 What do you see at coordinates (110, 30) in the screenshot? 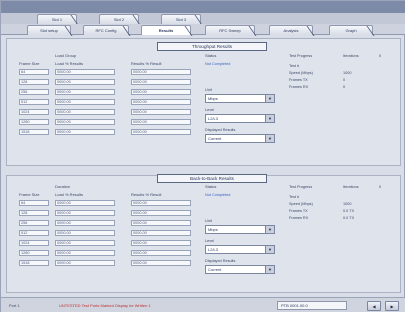
I see `tab-rfc-config: RFC Config` at bounding box center [110, 30].